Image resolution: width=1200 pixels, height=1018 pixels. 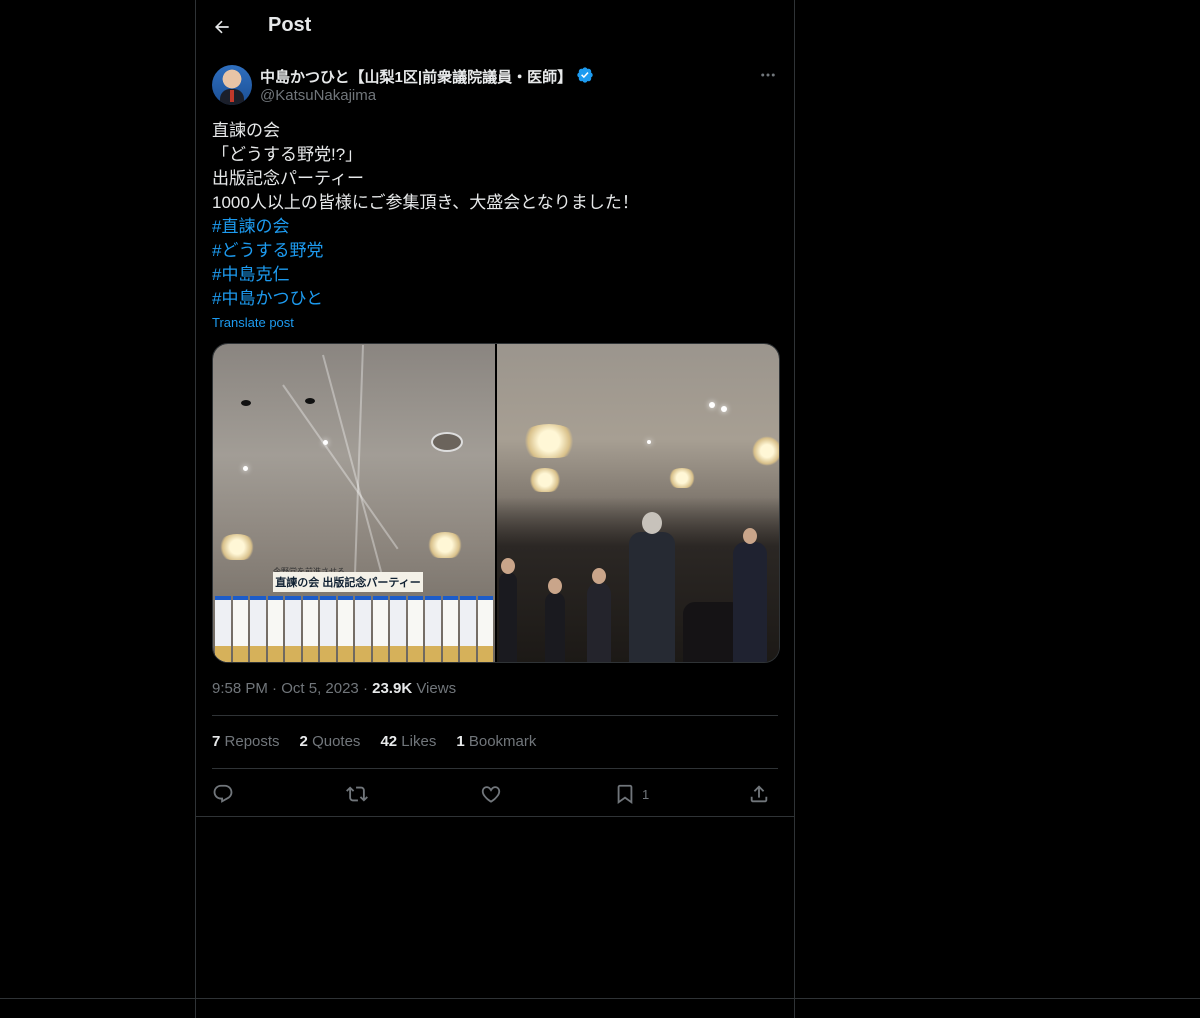 I want to click on like-icon, so click(x=491, y=794).